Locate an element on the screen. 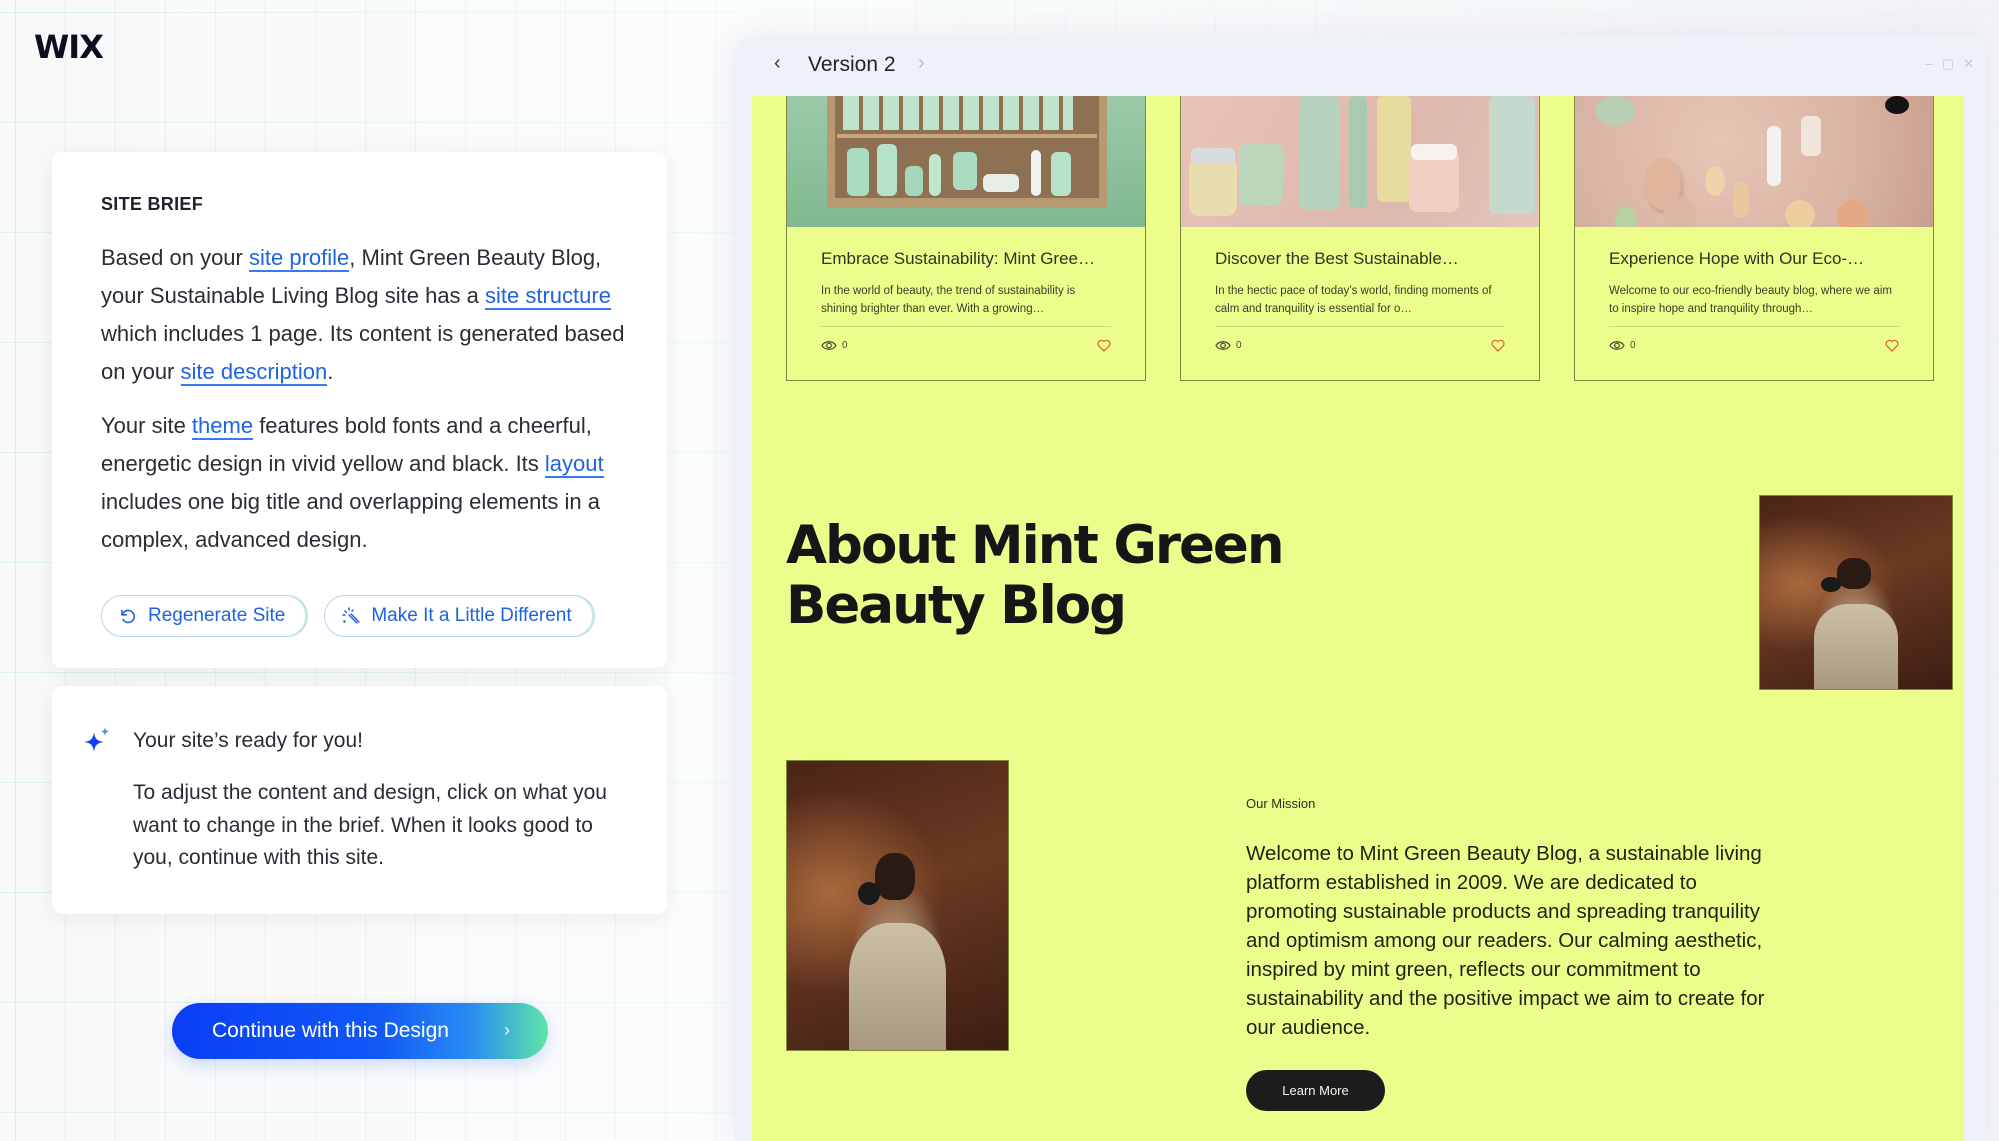 This screenshot has height=1141, width=1999. site-profile-link: site profile is located at coordinates (299, 258).